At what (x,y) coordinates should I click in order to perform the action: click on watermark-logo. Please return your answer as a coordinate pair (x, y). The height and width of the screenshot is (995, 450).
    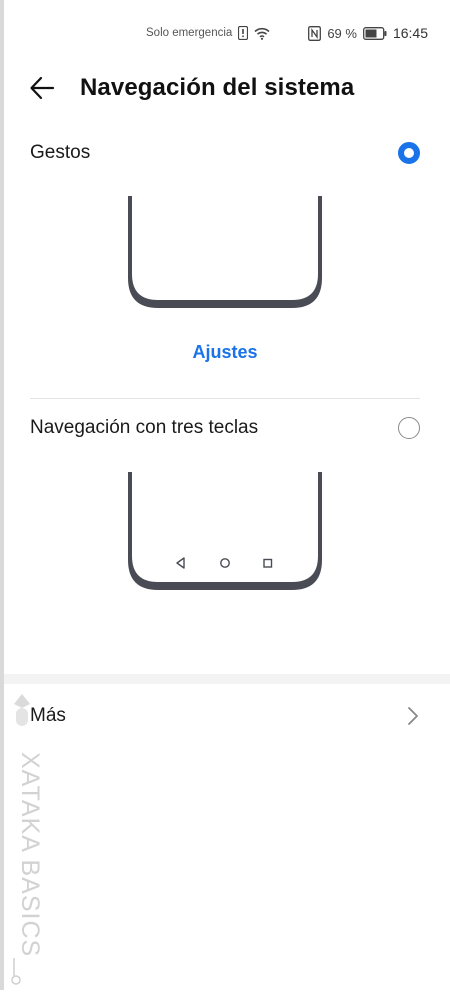
    Looking at the image, I should click on (22, 710).